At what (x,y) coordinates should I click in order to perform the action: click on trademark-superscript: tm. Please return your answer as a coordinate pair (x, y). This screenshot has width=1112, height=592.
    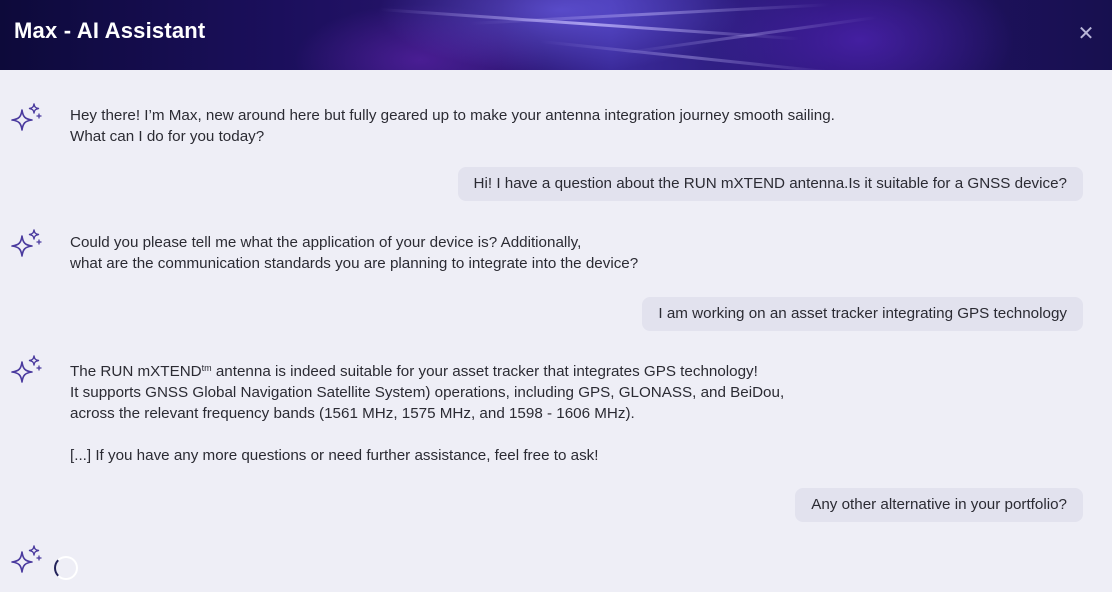
    Looking at the image, I should click on (206, 368).